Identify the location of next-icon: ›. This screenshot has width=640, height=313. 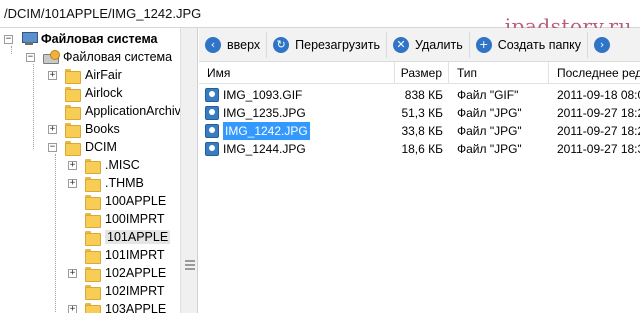
(602, 44).